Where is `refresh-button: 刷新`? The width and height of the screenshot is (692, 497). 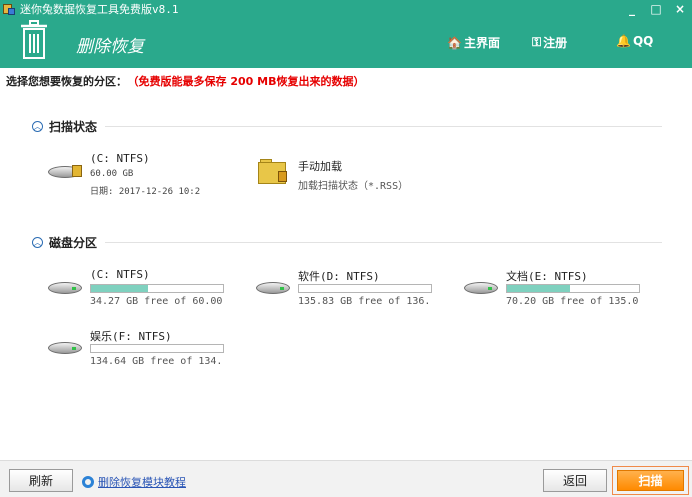 refresh-button: 刷新 is located at coordinates (41, 480).